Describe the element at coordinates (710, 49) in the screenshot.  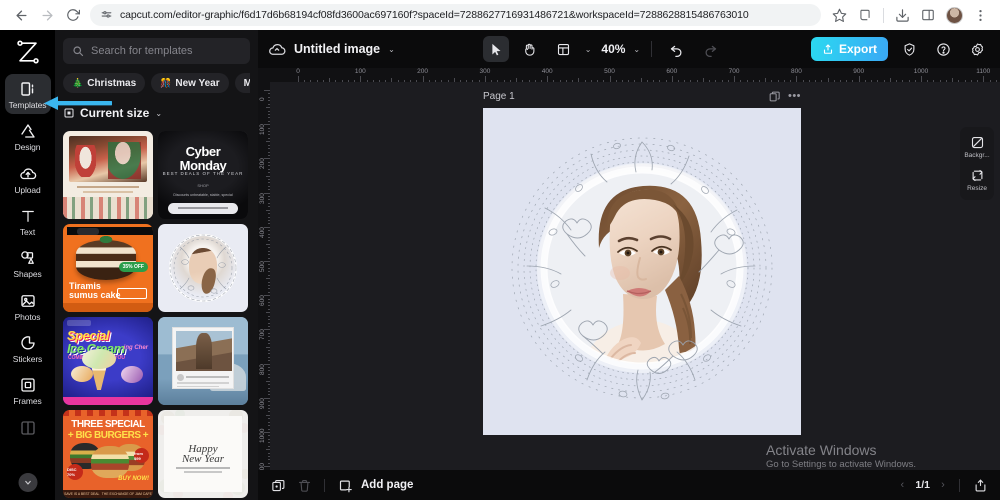
I see `redo-arrow-icon` at that location.